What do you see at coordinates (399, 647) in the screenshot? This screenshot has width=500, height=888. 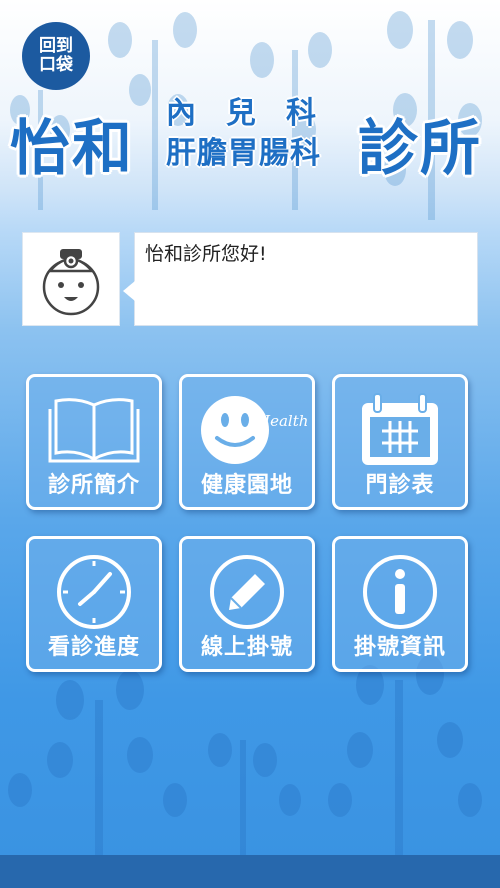 I see `registration-info-label: 掛號資訊` at bounding box center [399, 647].